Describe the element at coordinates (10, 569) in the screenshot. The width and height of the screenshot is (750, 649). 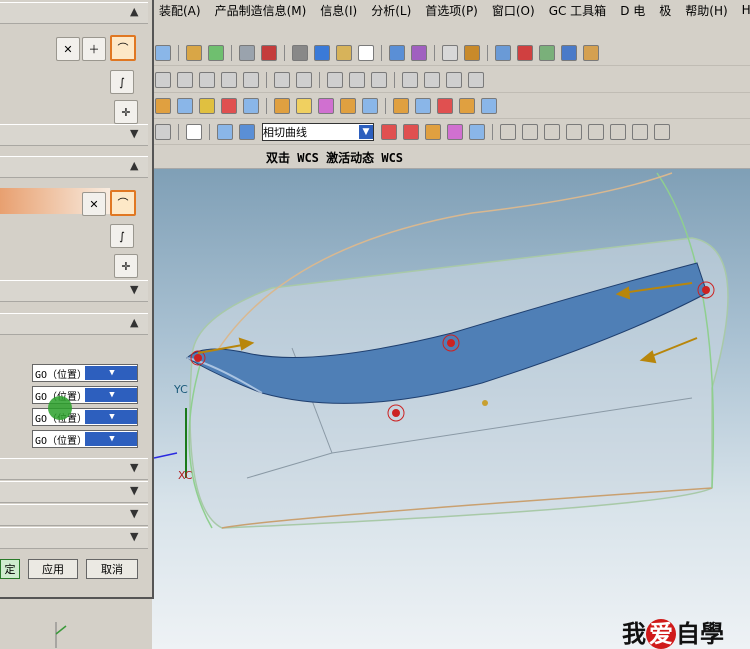
I see `ok-button: 定` at that location.